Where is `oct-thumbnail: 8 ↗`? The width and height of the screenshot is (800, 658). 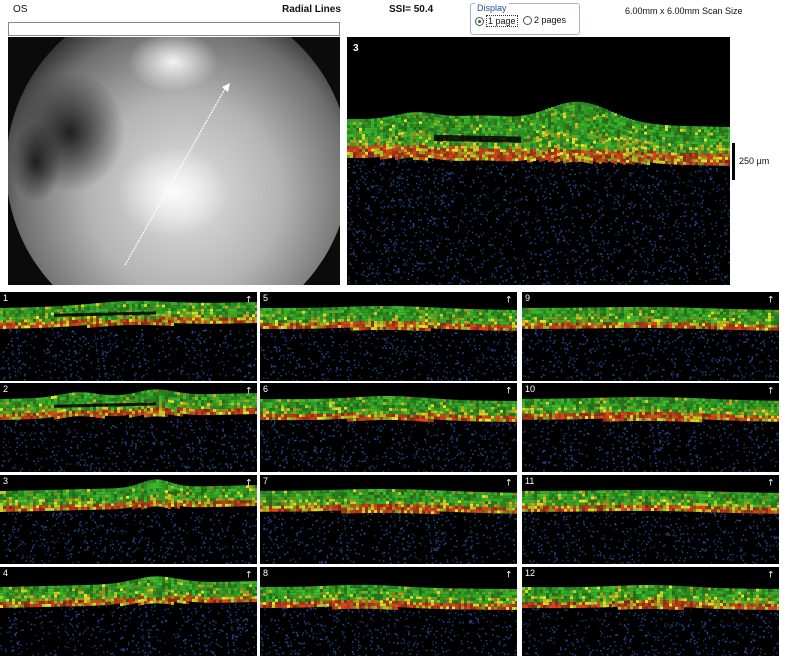
oct-thumbnail: 8 ↗ is located at coordinates (388, 611).